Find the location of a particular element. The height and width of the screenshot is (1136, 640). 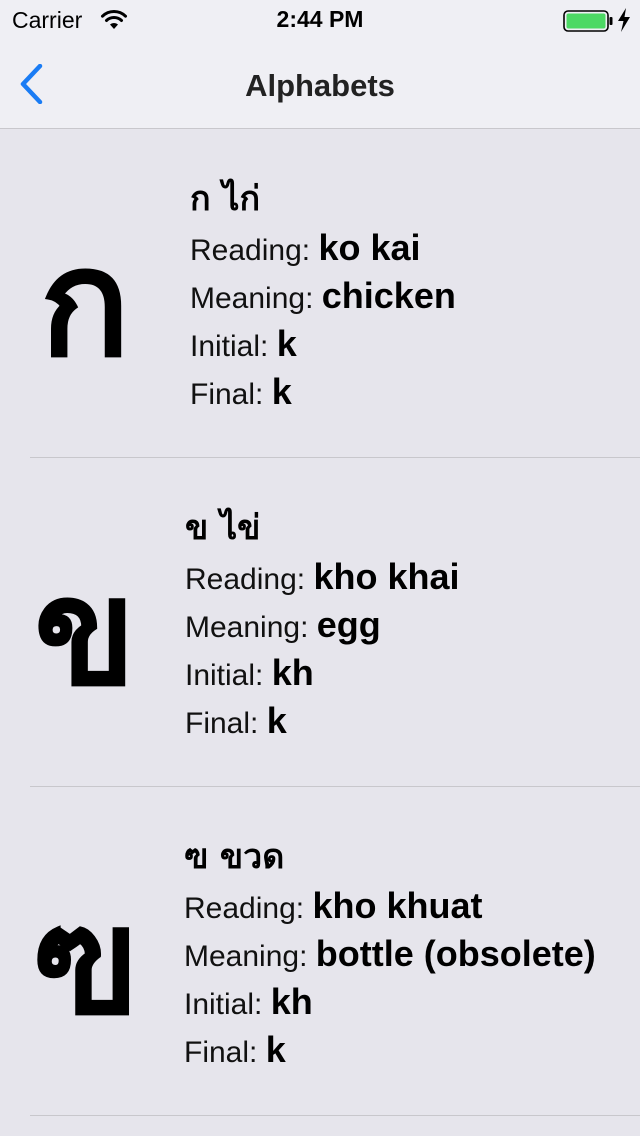

status-time: 2:44 PM is located at coordinates (320, 19).